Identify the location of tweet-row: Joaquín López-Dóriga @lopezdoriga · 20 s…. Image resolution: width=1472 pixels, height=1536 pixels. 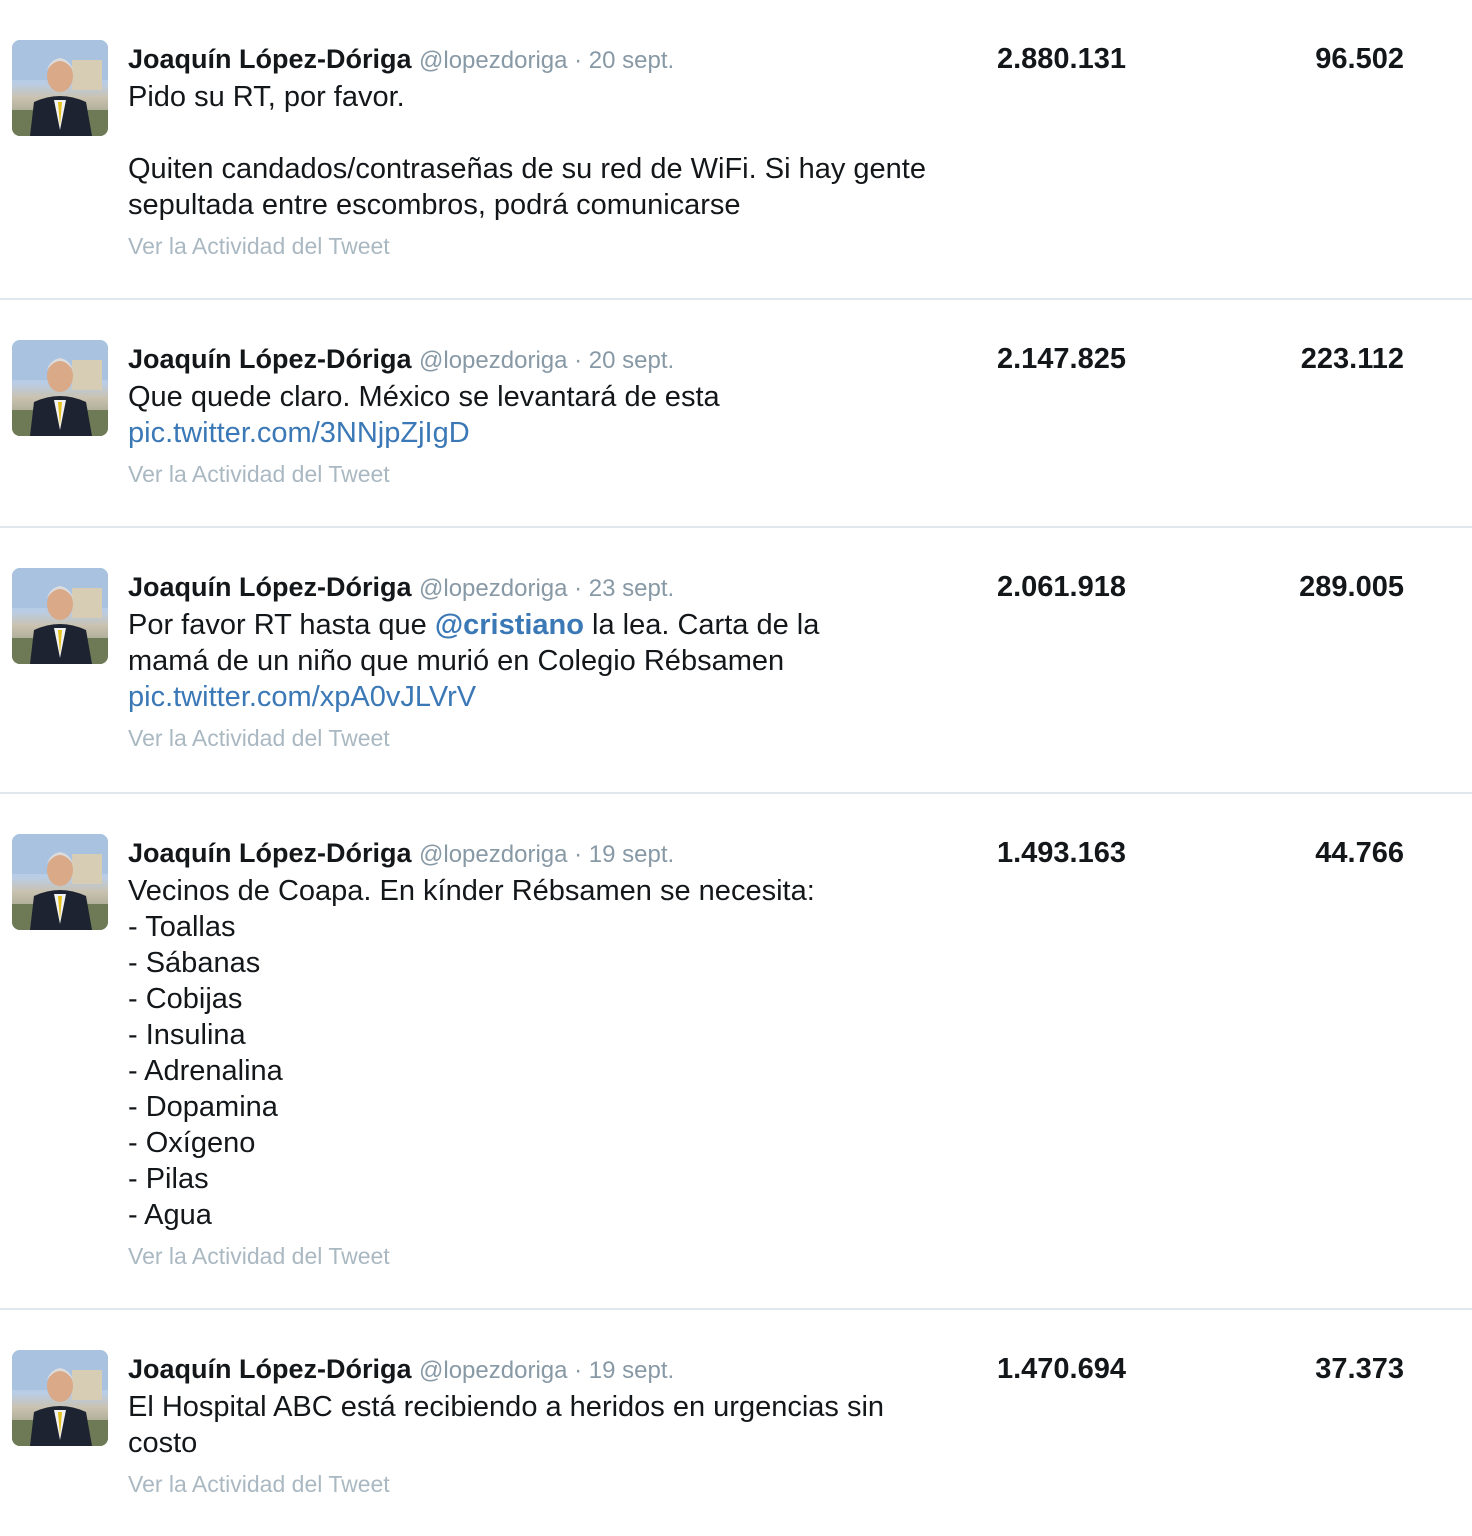
(736, 414).